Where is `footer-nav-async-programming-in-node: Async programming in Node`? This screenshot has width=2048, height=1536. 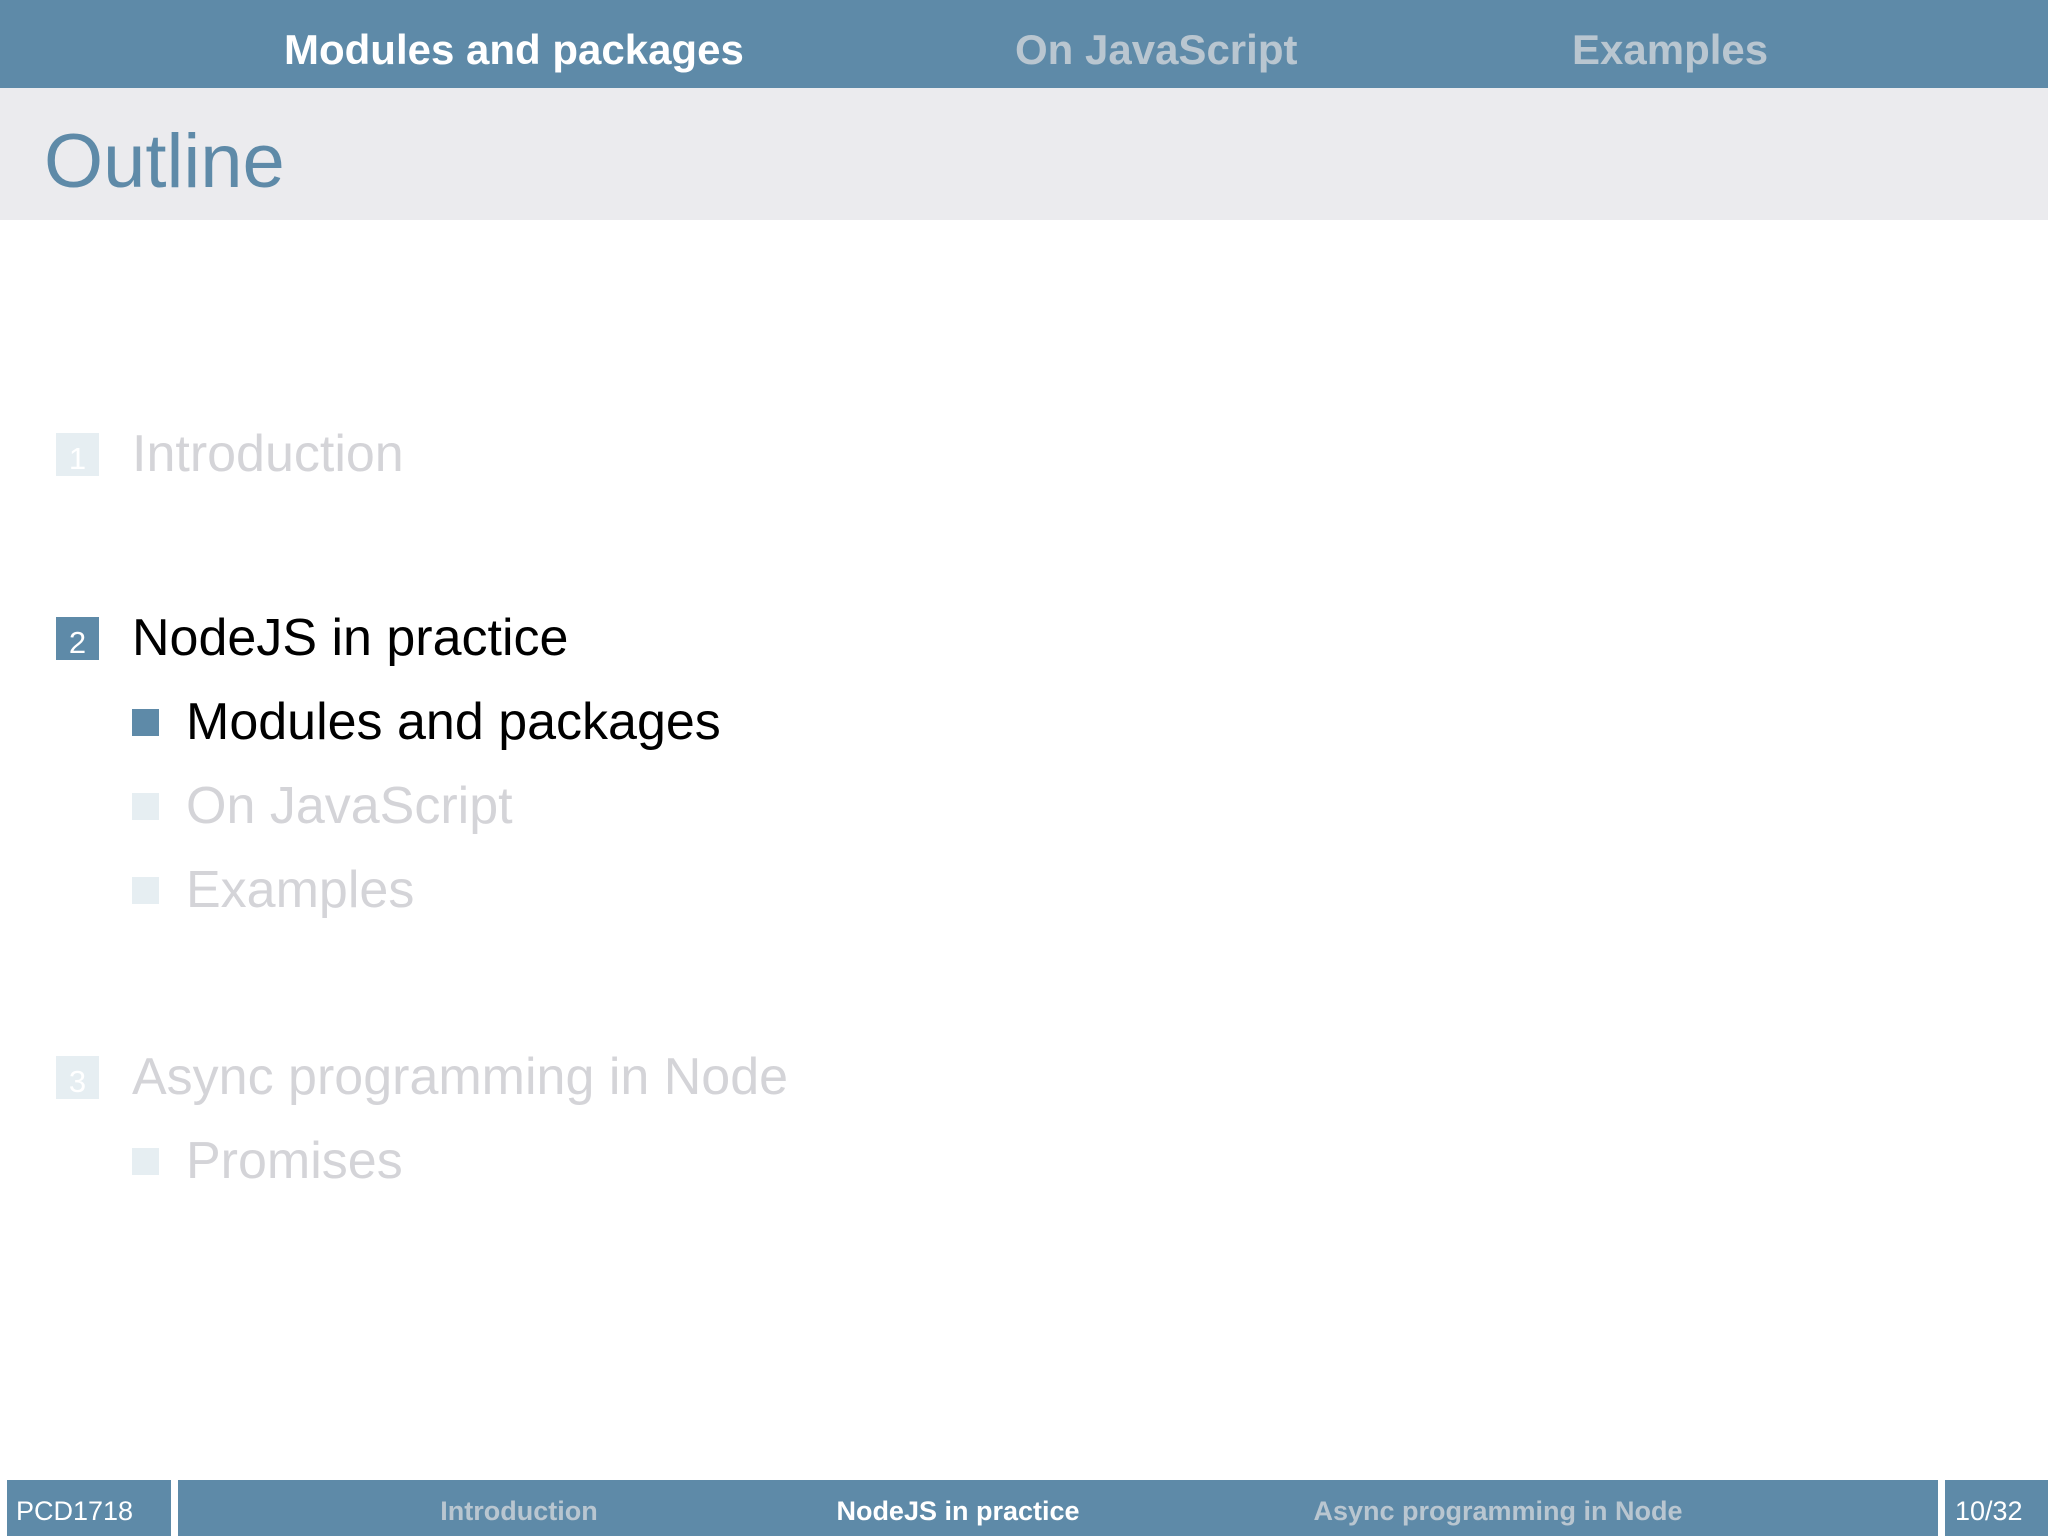
footer-nav-async-programming-in-node: Async programming in Node is located at coordinates (1497, 1508).